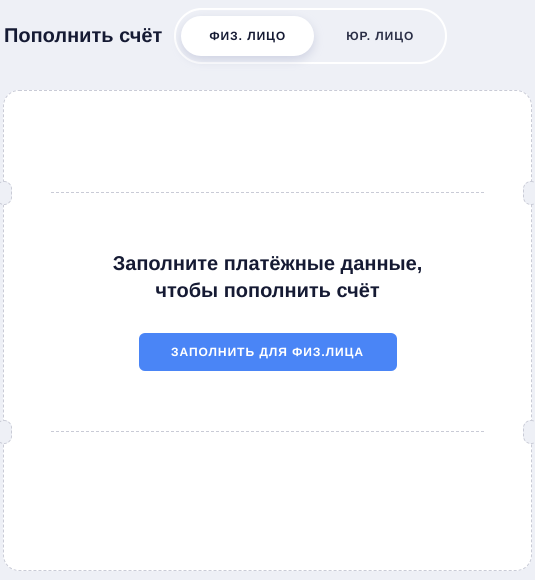 The width and height of the screenshot is (535, 580). What do you see at coordinates (380, 36) in the screenshot?
I see `tab: ЮР. ЛИЦО` at bounding box center [380, 36].